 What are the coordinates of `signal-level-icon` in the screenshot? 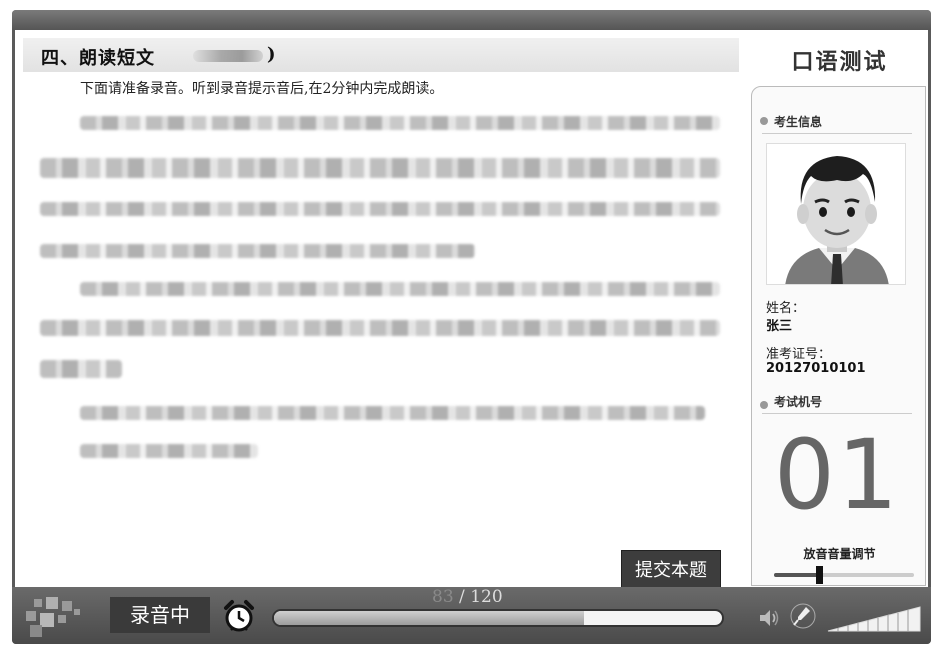 It's located at (874, 619).